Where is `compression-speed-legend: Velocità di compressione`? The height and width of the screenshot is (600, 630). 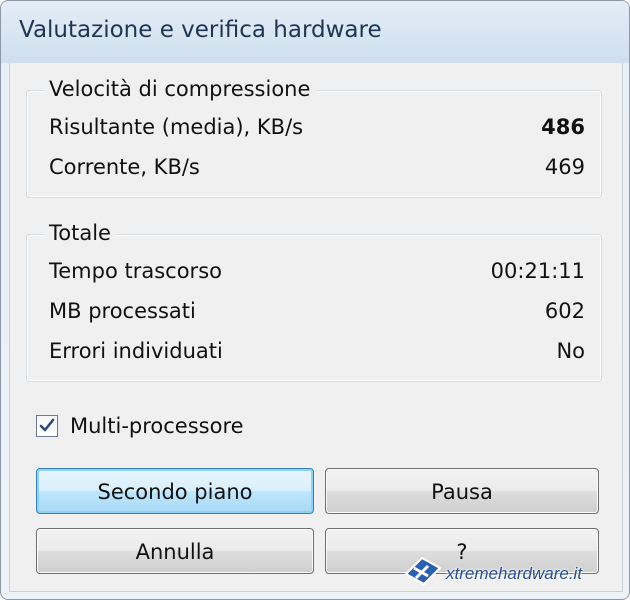 compression-speed-legend: Velocità di compressione is located at coordinates (180, 89).